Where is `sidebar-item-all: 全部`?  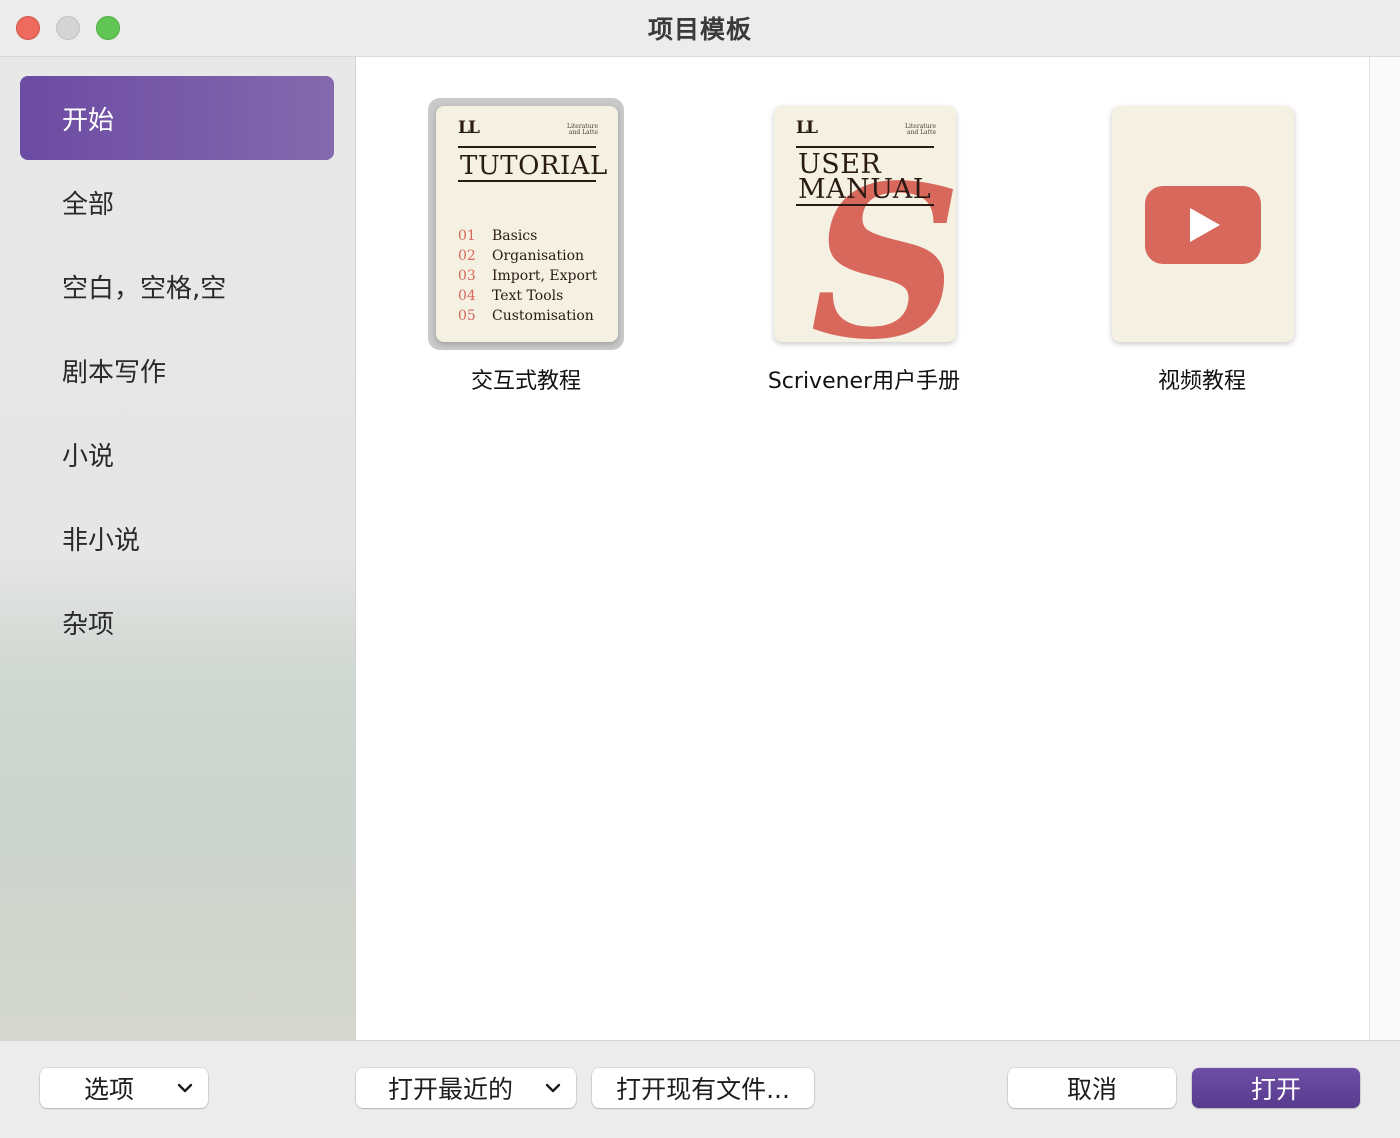
sidebar-item-all: 全部 is located at coordinates (177, 202).